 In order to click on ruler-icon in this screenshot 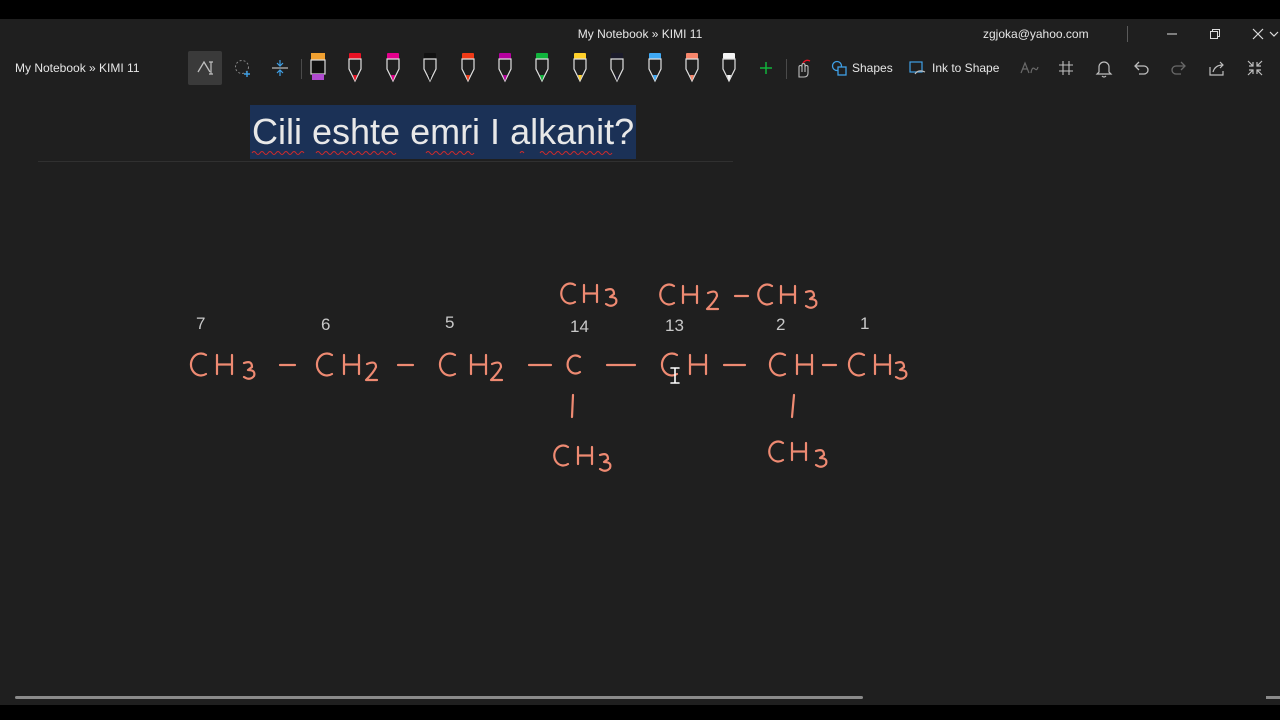, I will do `click(1066, 68)`.